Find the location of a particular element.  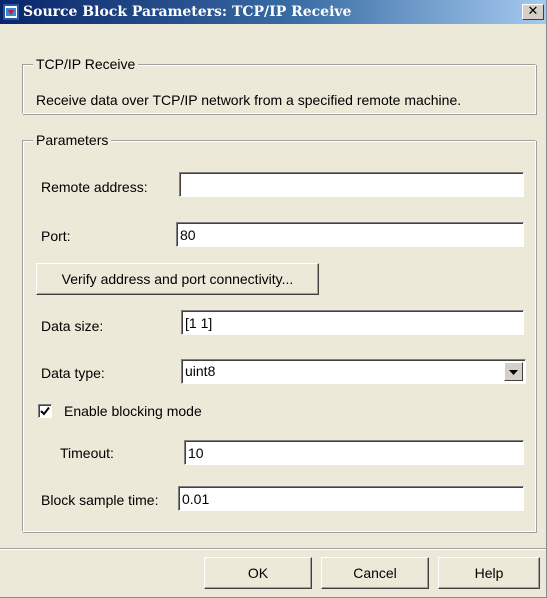

description-group-title: TCP/IP Receive is located at coordinates (86, 64).